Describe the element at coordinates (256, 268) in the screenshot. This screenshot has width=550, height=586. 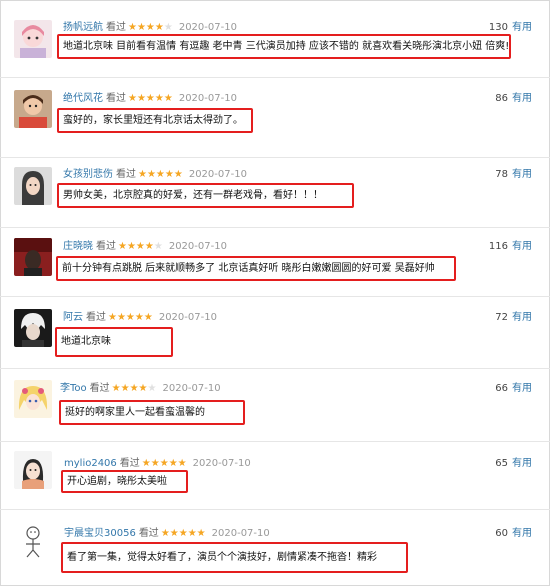
I see `review-text: 前十分钟有点跳脱 后来就顺畅多了 北京话真好听 晓彤白嫩嫩圆圆的好可爱 吴磊好帅` at that location.